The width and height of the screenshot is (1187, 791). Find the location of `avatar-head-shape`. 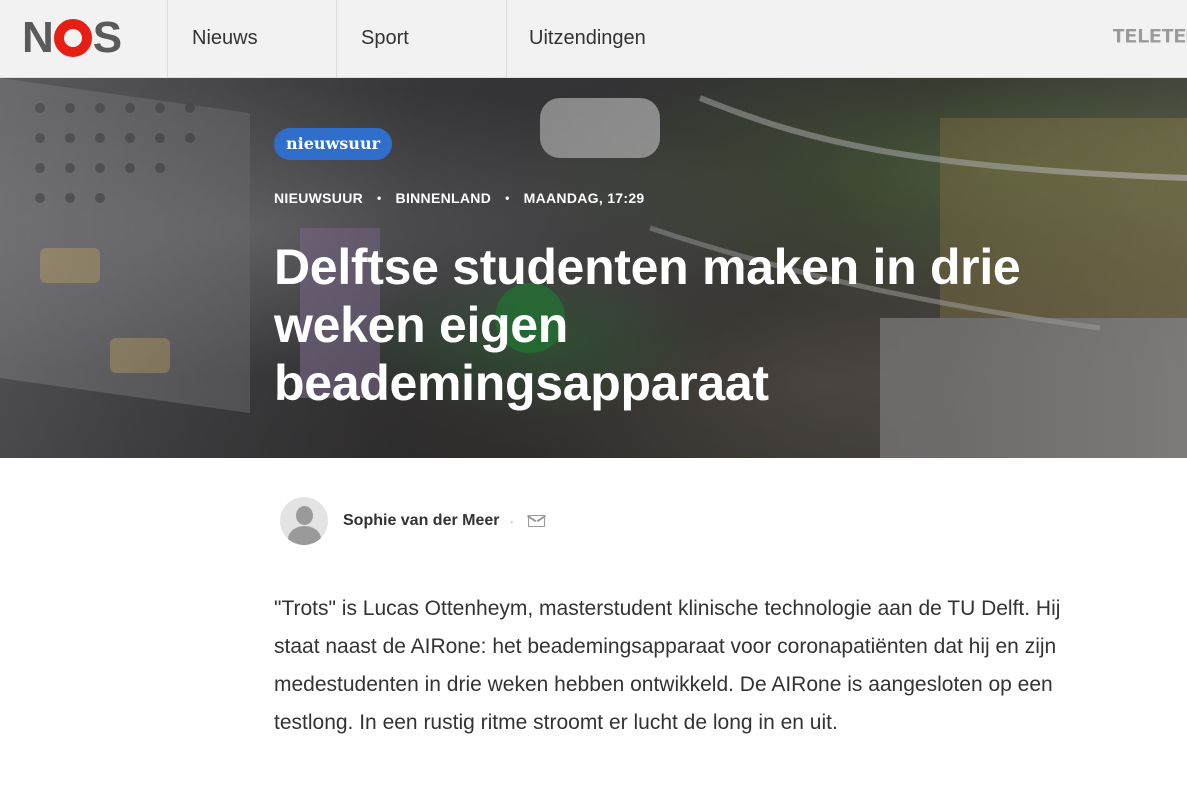

avatar-head-shape is located at coordinates (304, 515).